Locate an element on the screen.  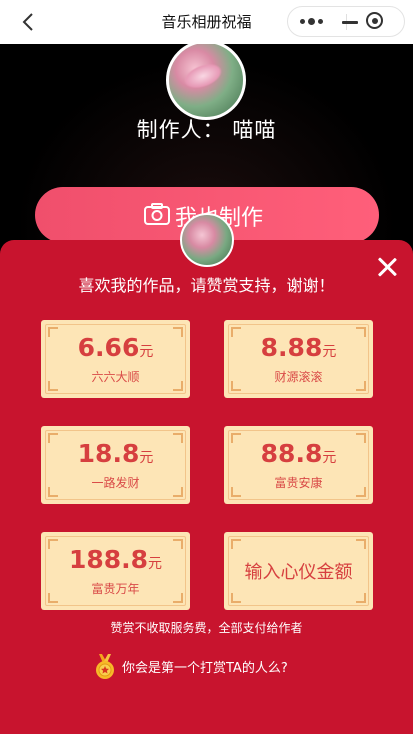
reward-option-8-88: 8.88元 财源滚滚 is located at coordinates (298, 359).